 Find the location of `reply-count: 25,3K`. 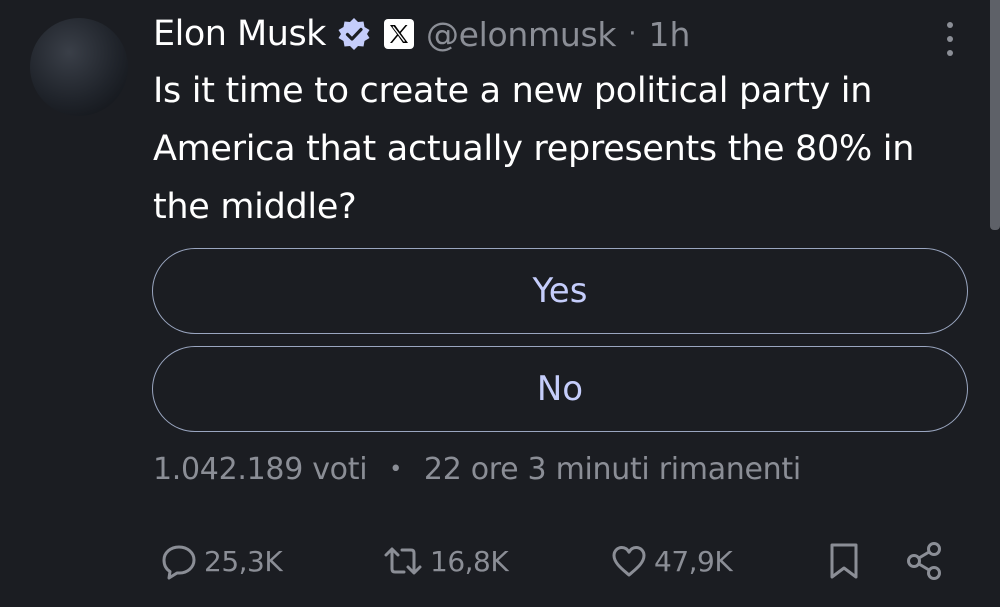

reply-count: 25,3K is located at coordinates (243, 561).